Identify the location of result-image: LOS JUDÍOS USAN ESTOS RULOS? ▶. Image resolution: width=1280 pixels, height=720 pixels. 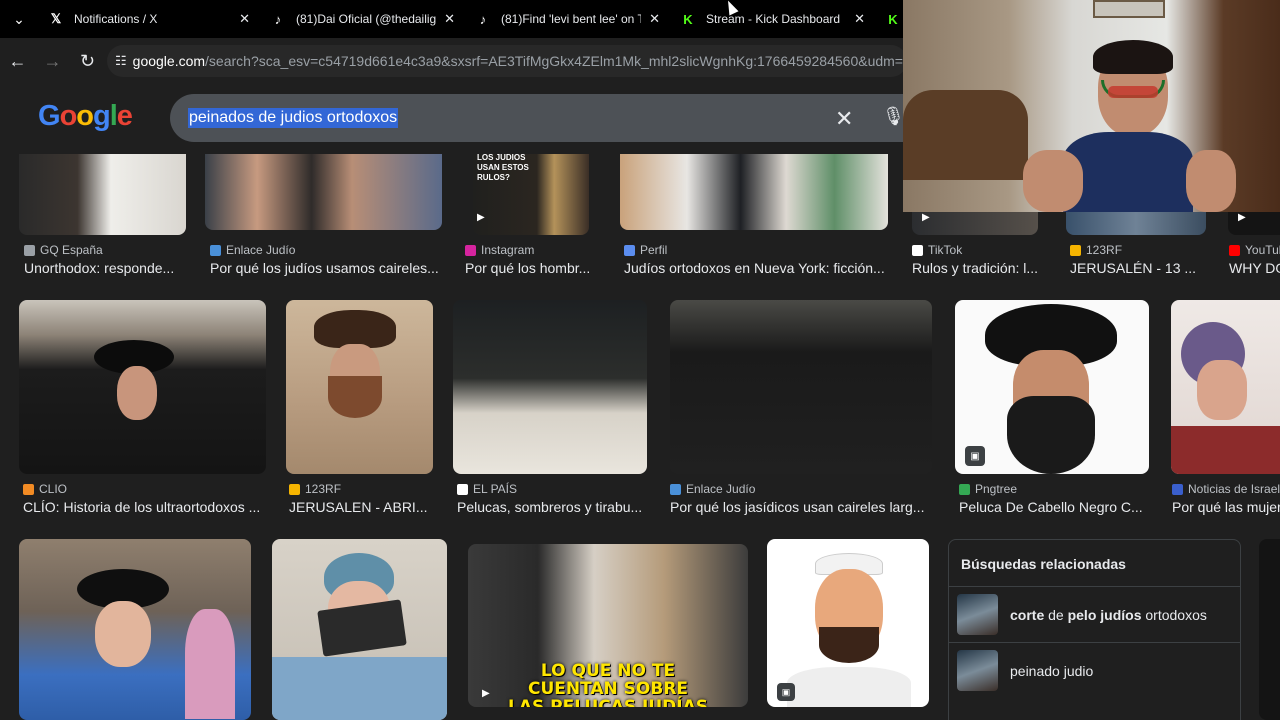
(531, 194).